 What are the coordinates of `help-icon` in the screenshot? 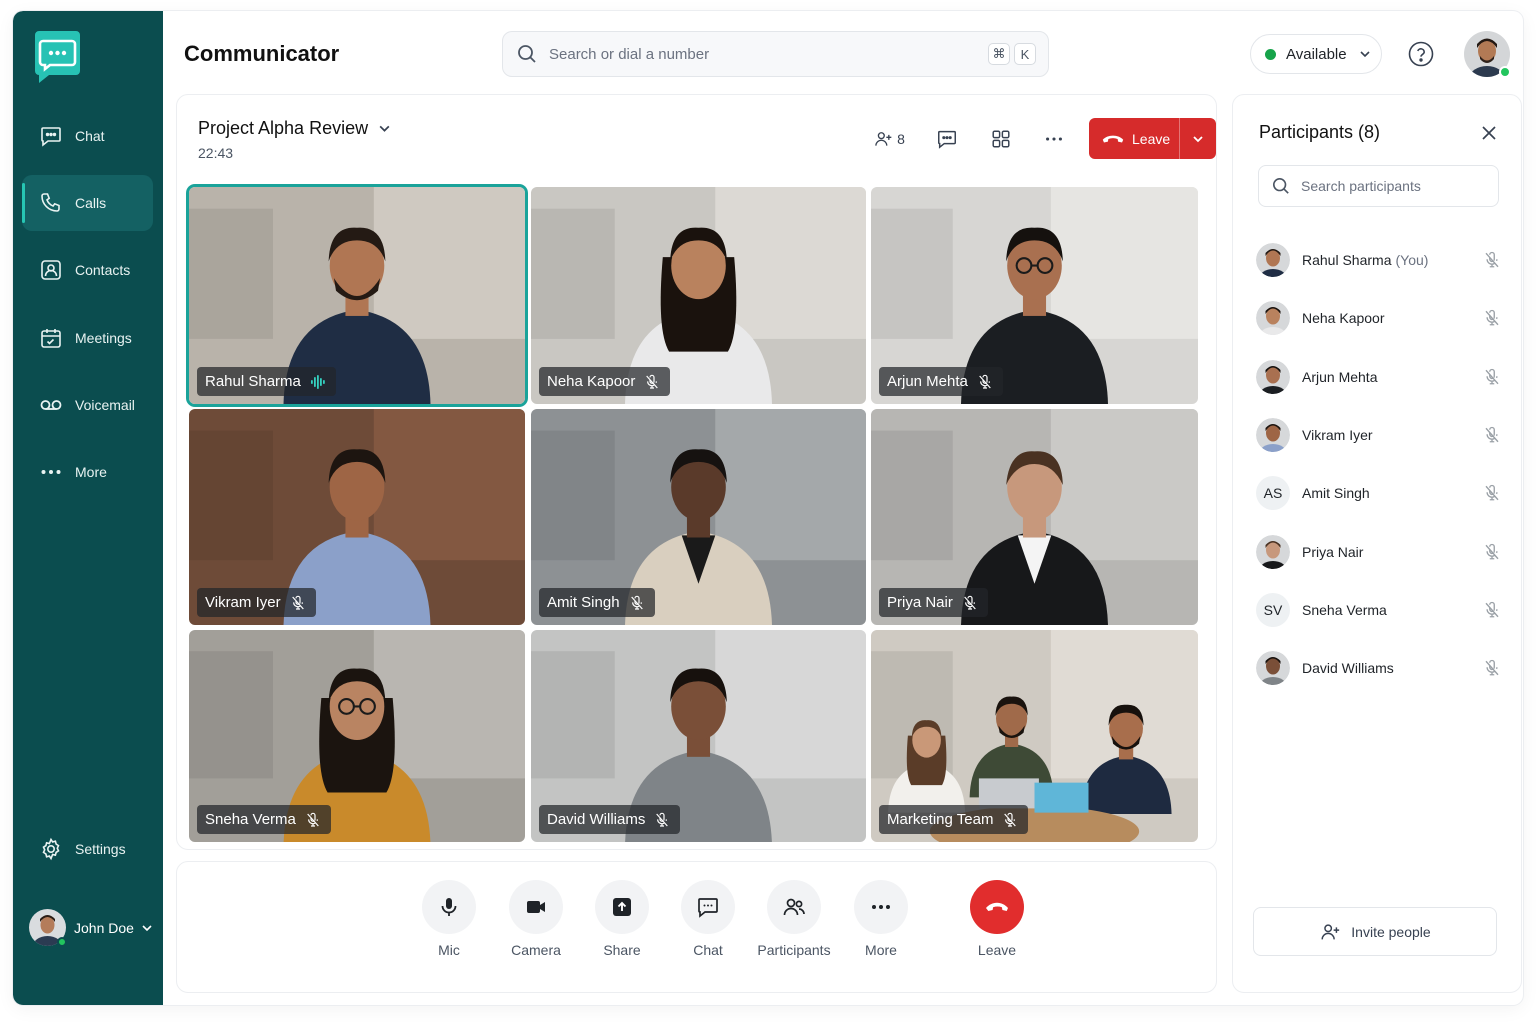 It's located at (1421, 54).